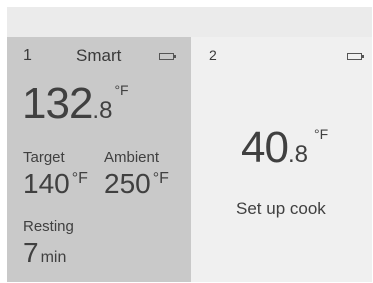 Image resolution: width=373 pixels, height=283 pixels. I want to click on ambient-label: Ambient, so click(132, 157).